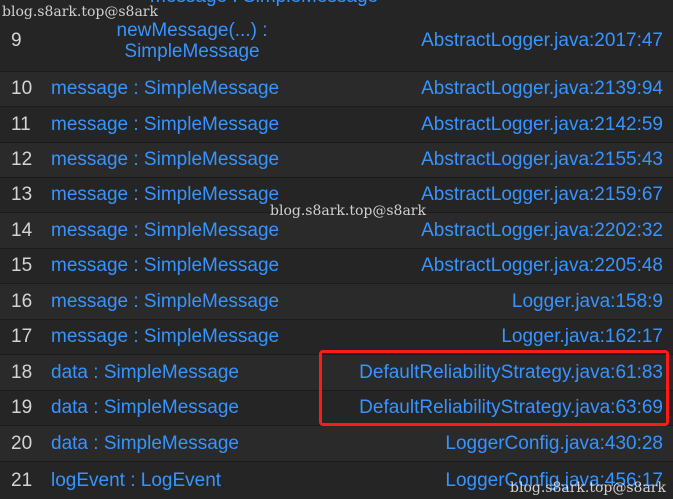 The image size is (673, 499). Describe the element at coordinates (22, 301) in the screenshot. I see `frame-number: 16` at that location.